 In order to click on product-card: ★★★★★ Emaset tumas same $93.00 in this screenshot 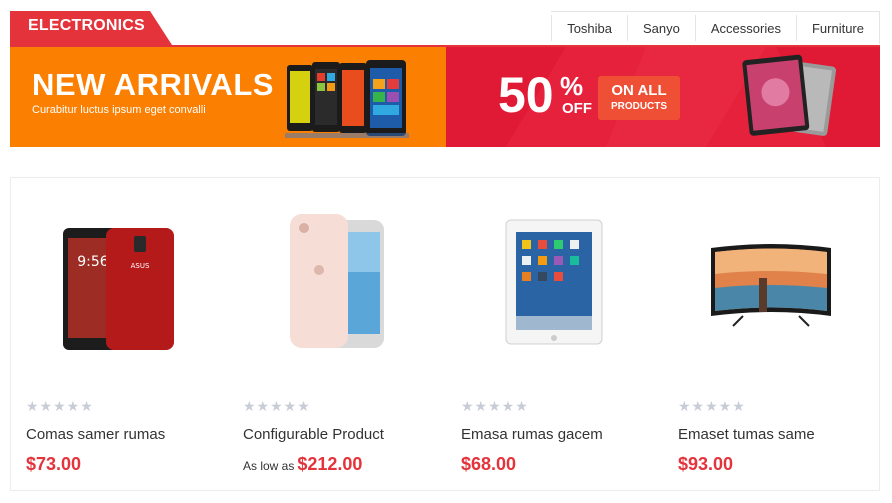, I will do `click(763, 335)`.